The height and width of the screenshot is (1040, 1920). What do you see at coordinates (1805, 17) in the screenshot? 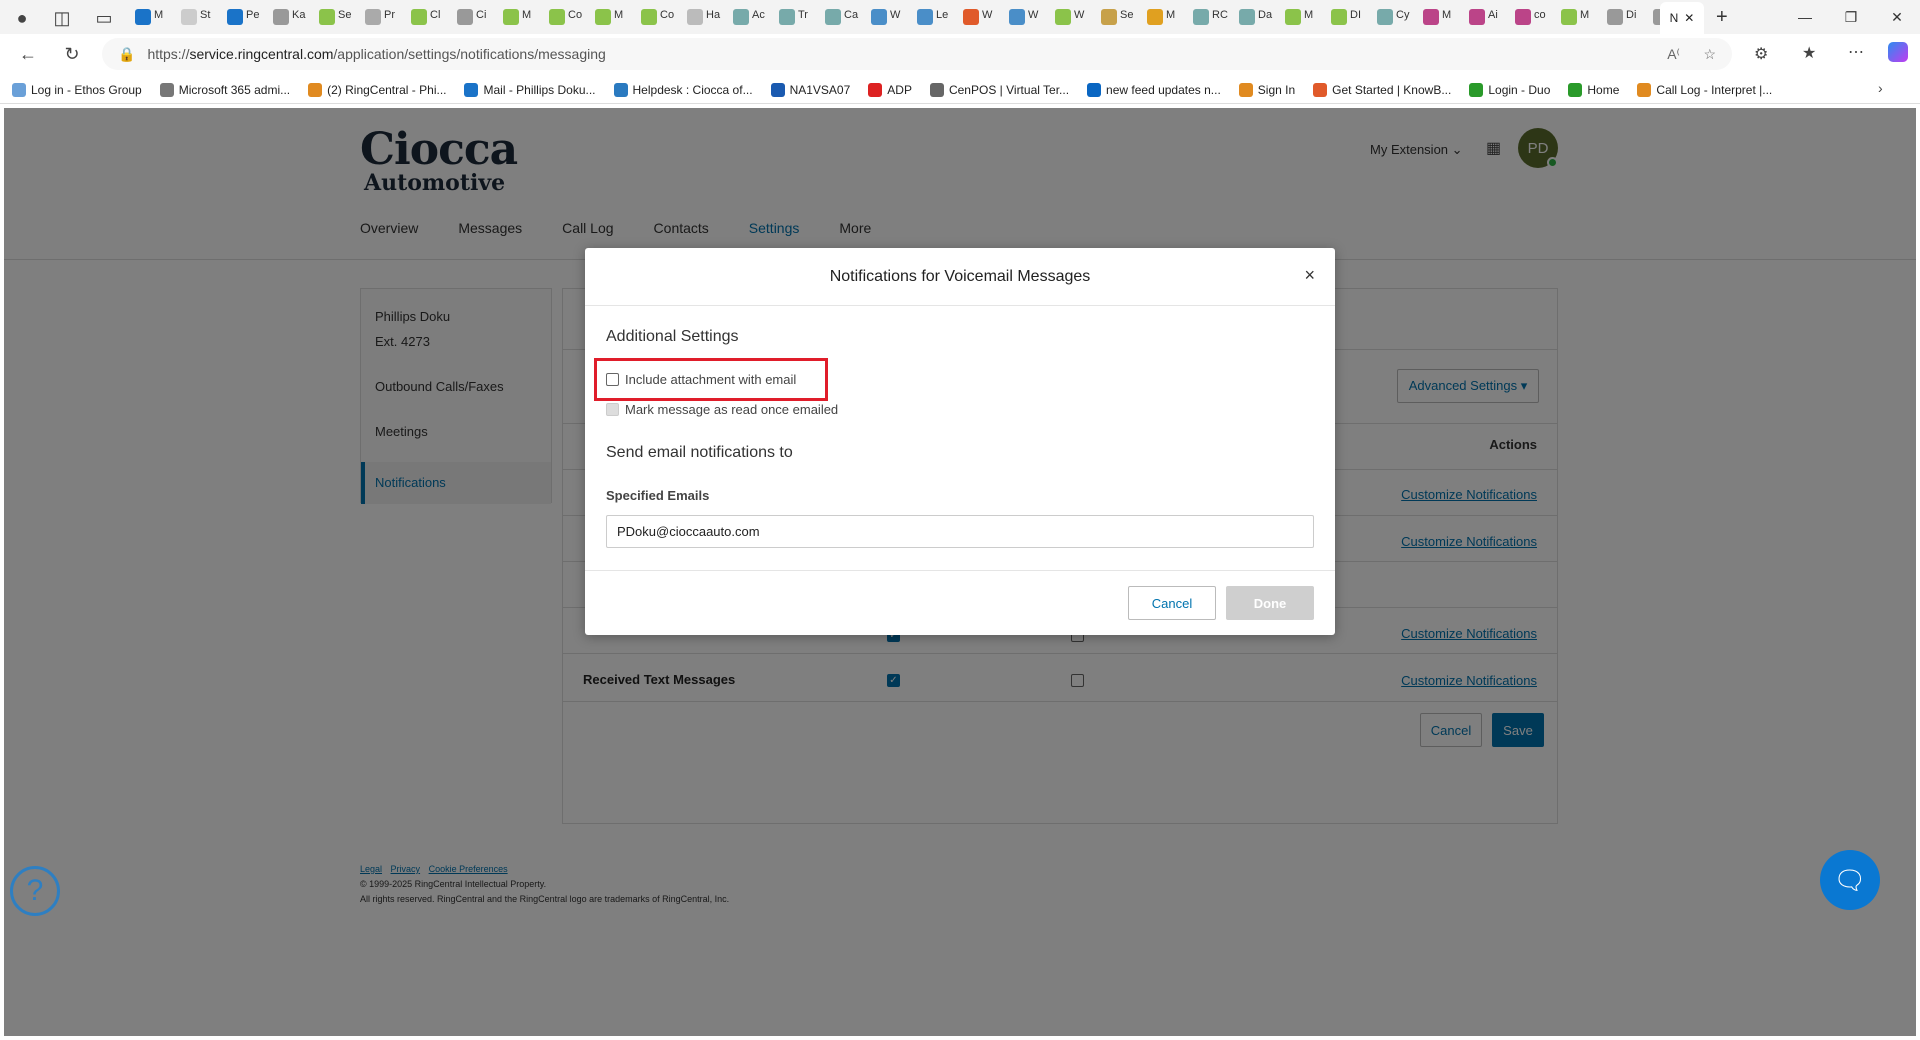
I see `minimize-icon: —` at bounding box center [1805, 17].